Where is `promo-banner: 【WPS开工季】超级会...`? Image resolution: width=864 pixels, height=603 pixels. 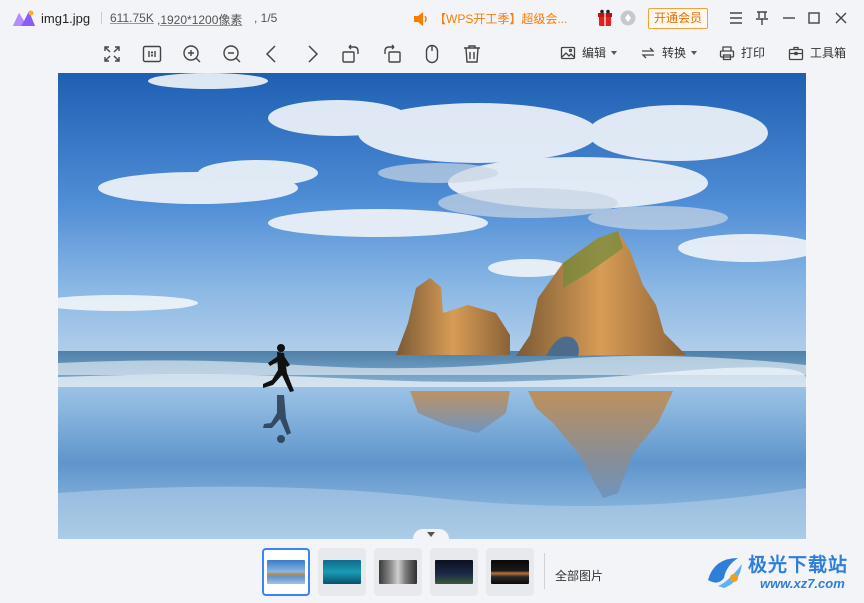 promo-banner: 【WPS开工季】超级会... is located at coordinates (490, 18).